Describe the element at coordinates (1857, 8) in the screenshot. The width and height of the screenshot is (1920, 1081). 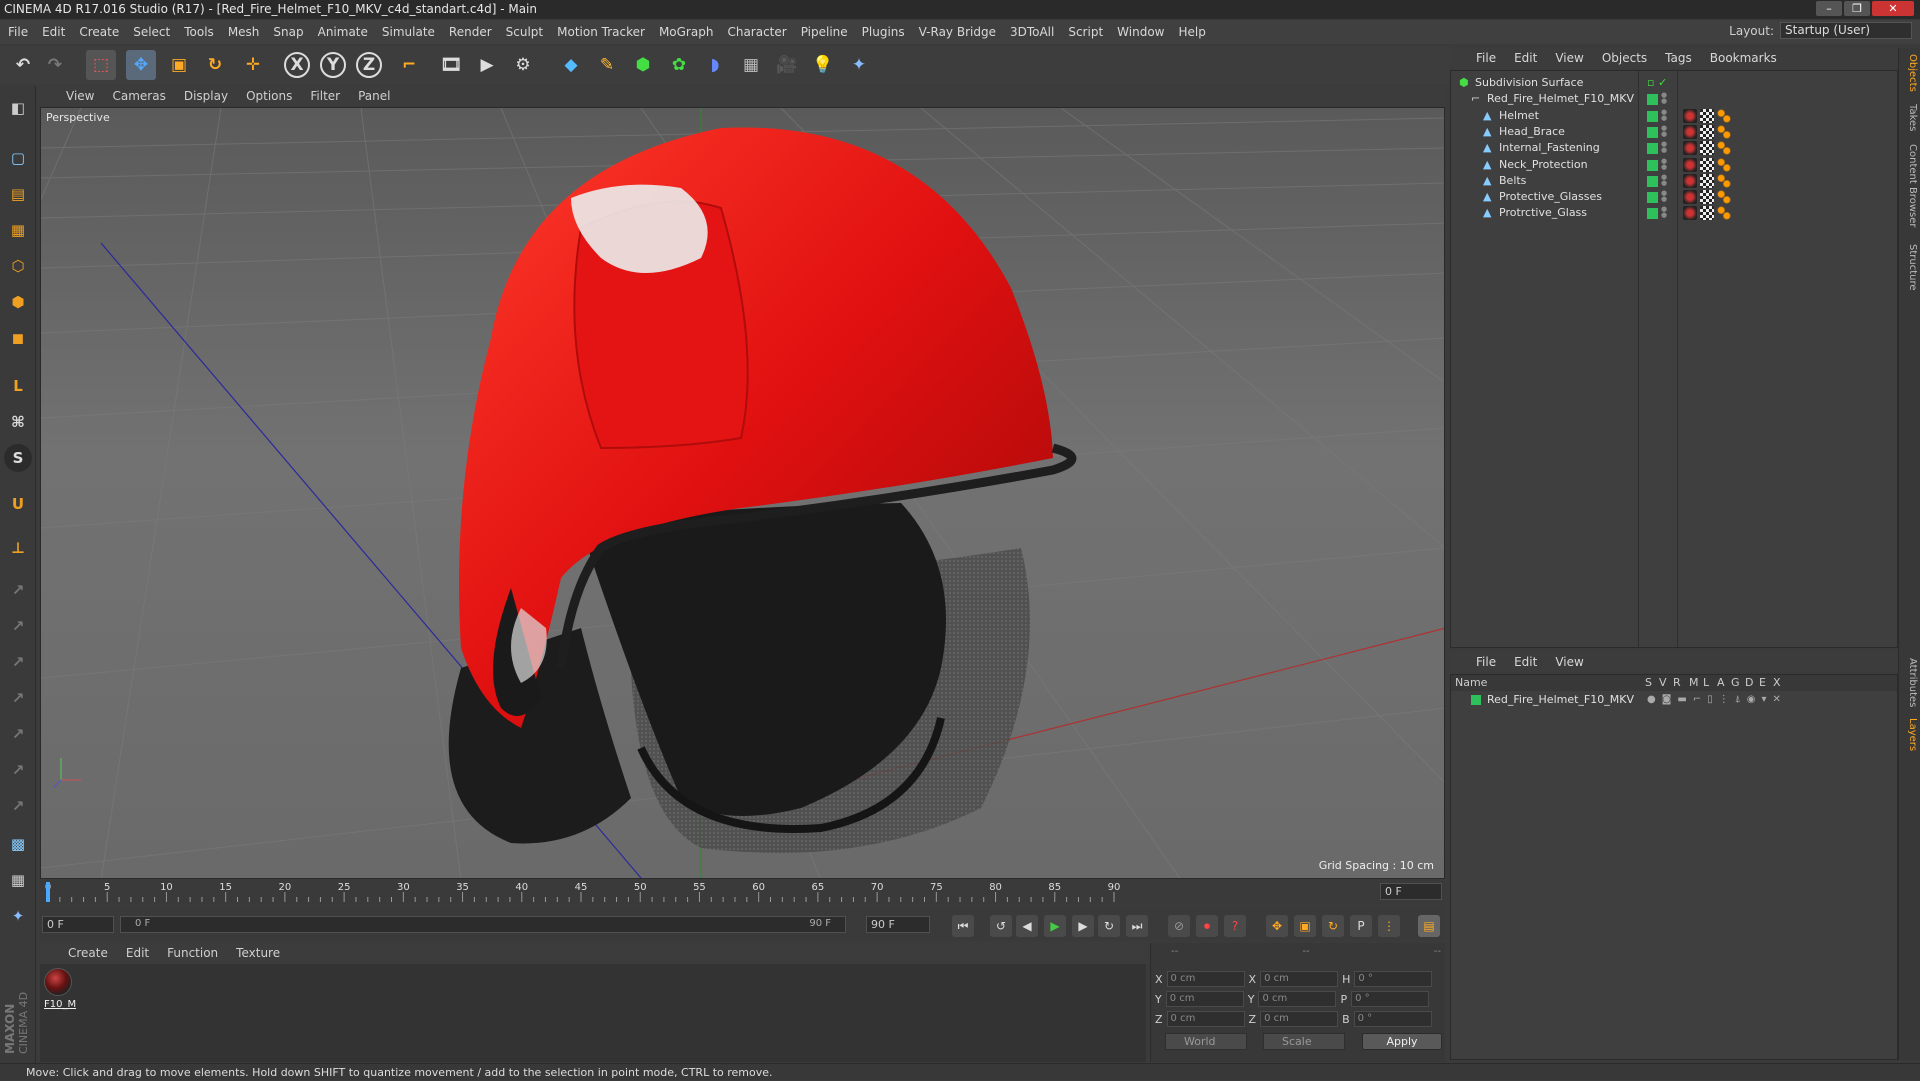
I see `maximize-button: ❐` at that location.